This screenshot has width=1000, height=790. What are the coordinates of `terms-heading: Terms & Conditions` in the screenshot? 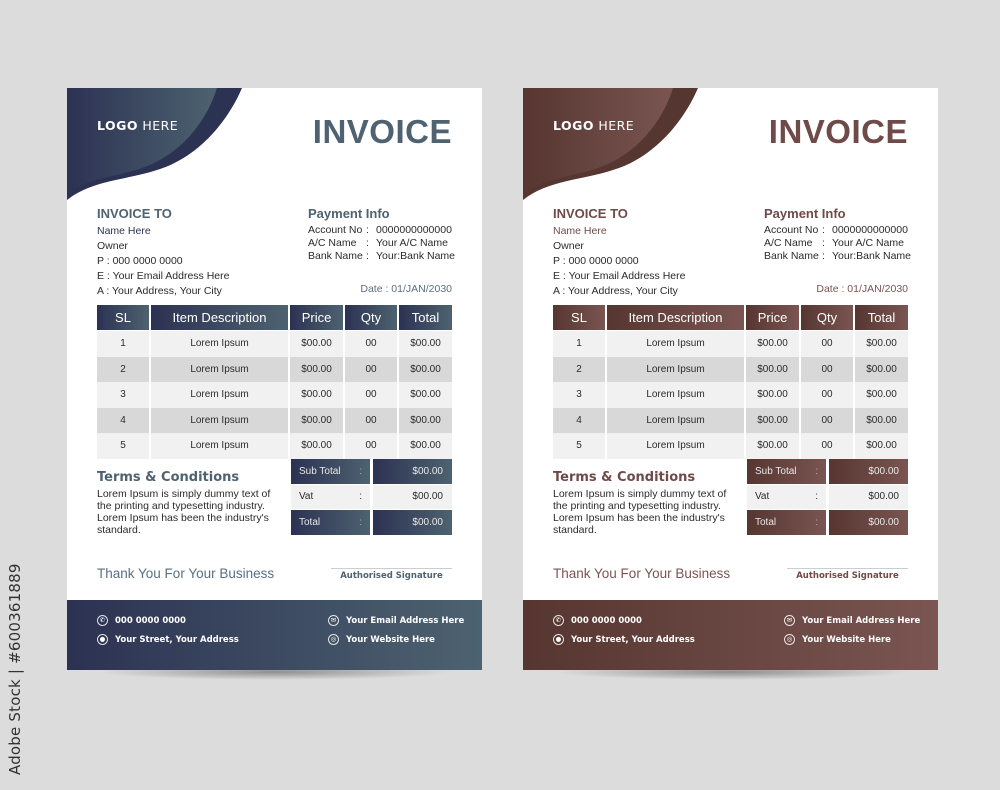 It's located at (624, 477).